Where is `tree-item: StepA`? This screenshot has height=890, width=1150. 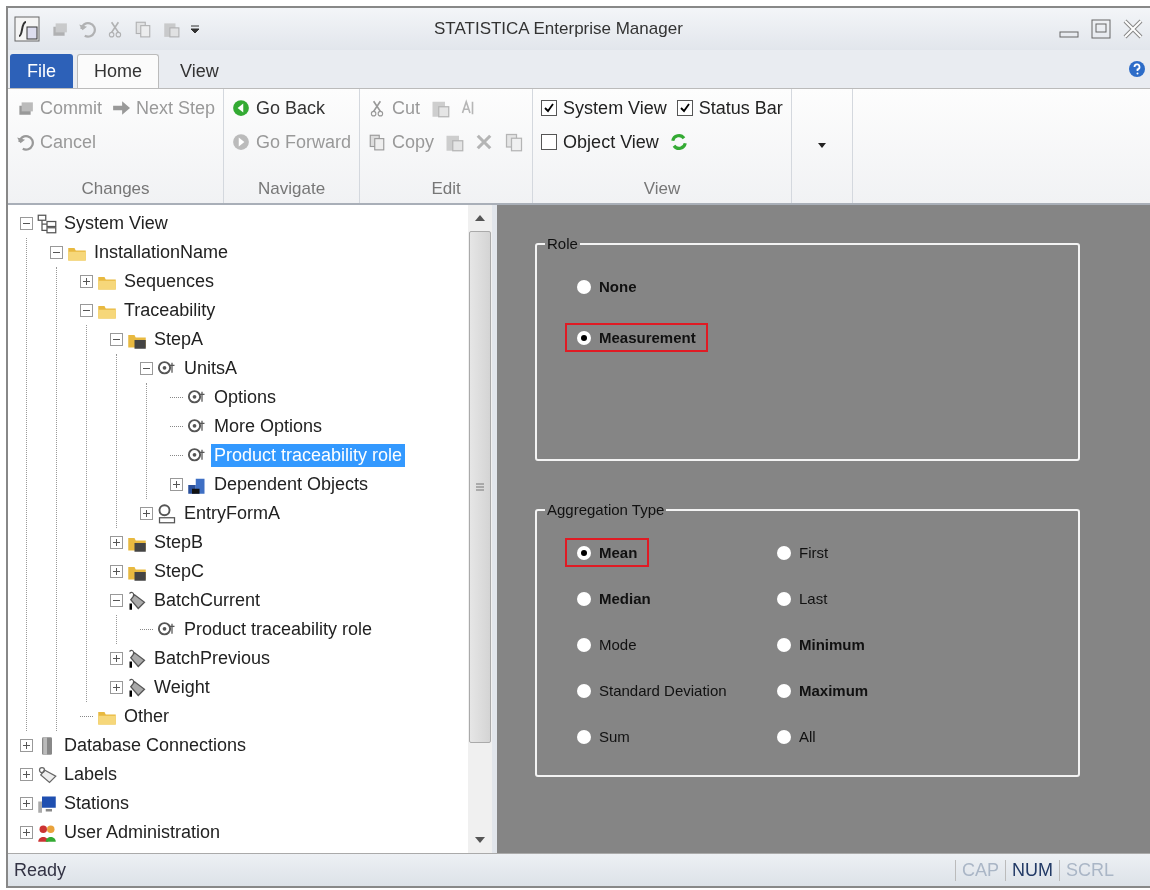
tree-item: StepA is located at coordinates (179, 339).